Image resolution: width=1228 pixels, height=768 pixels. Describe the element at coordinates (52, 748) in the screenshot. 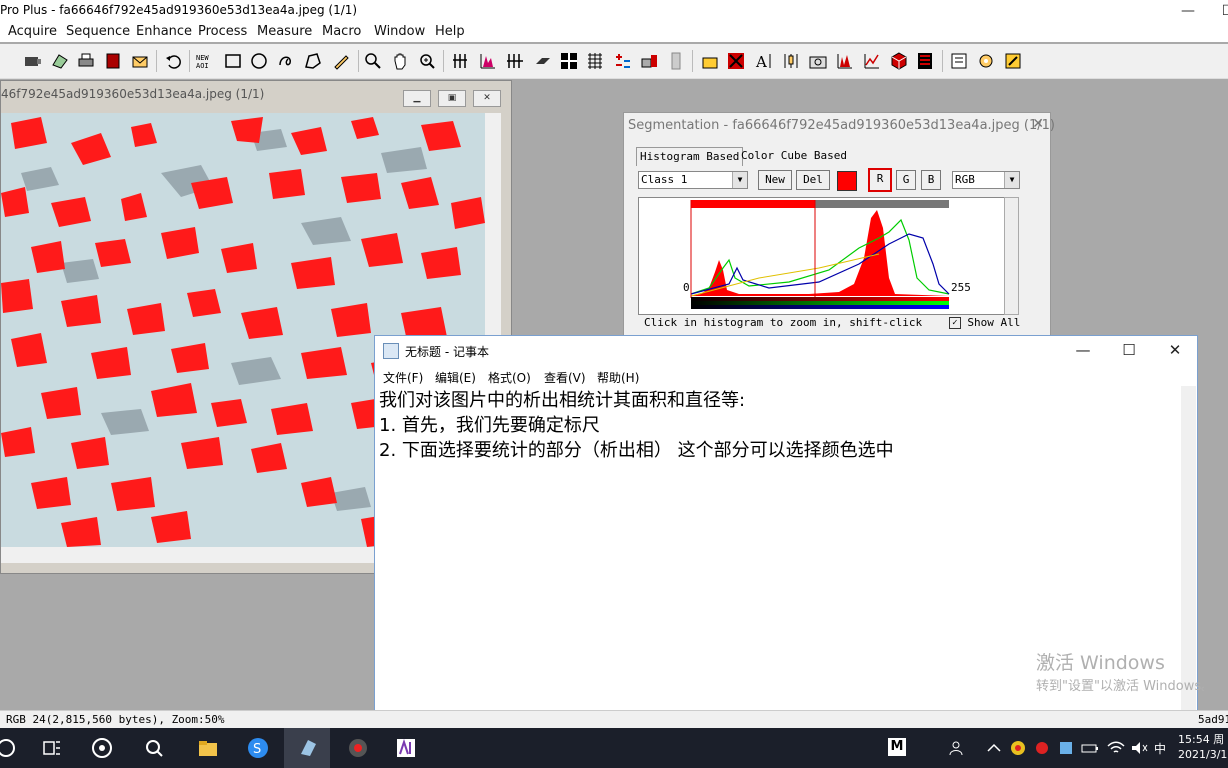

I see `task-view-icon` at that location.